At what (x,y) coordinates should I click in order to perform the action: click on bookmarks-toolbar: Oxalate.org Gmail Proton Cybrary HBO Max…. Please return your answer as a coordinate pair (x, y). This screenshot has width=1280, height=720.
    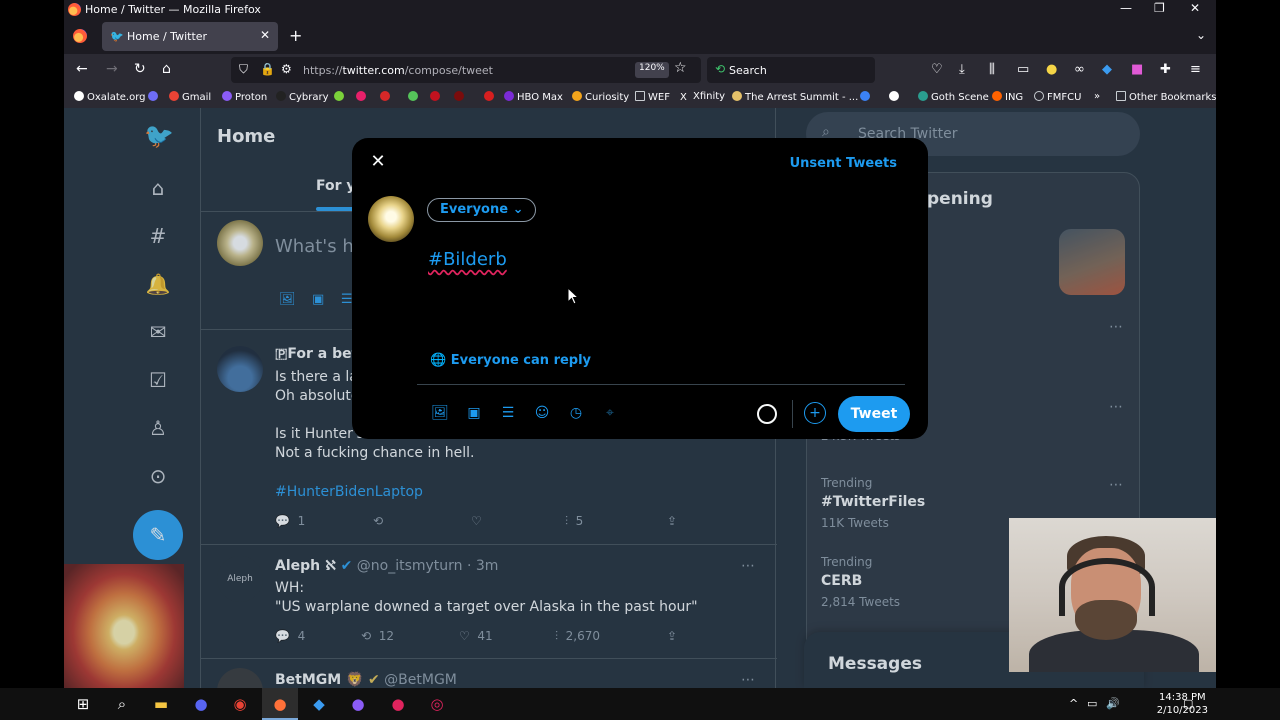
    Looking at the image, I should click on (640, 97).